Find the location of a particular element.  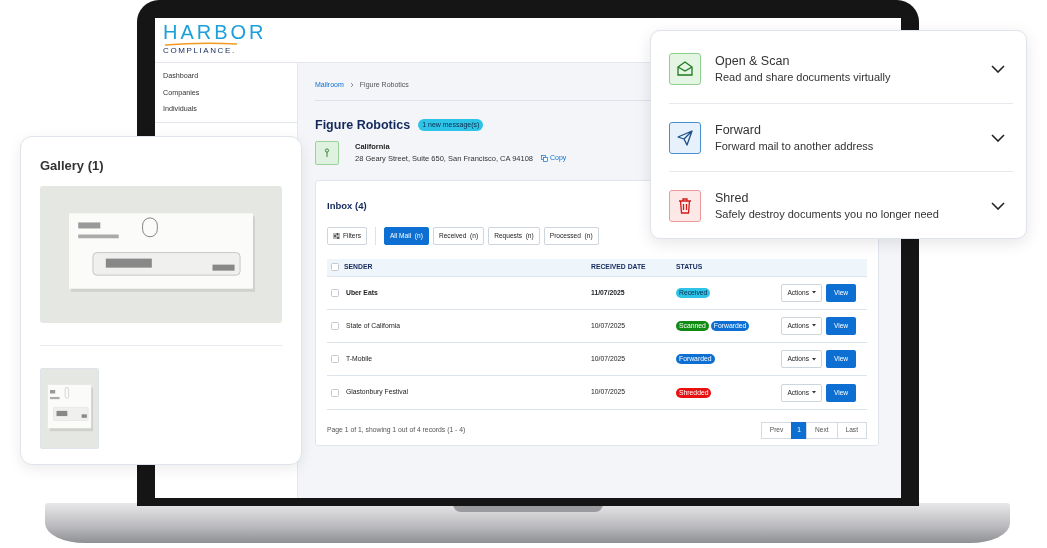

logo: HARBOR COMPLIANCE. is located at coordinates (215, 38).